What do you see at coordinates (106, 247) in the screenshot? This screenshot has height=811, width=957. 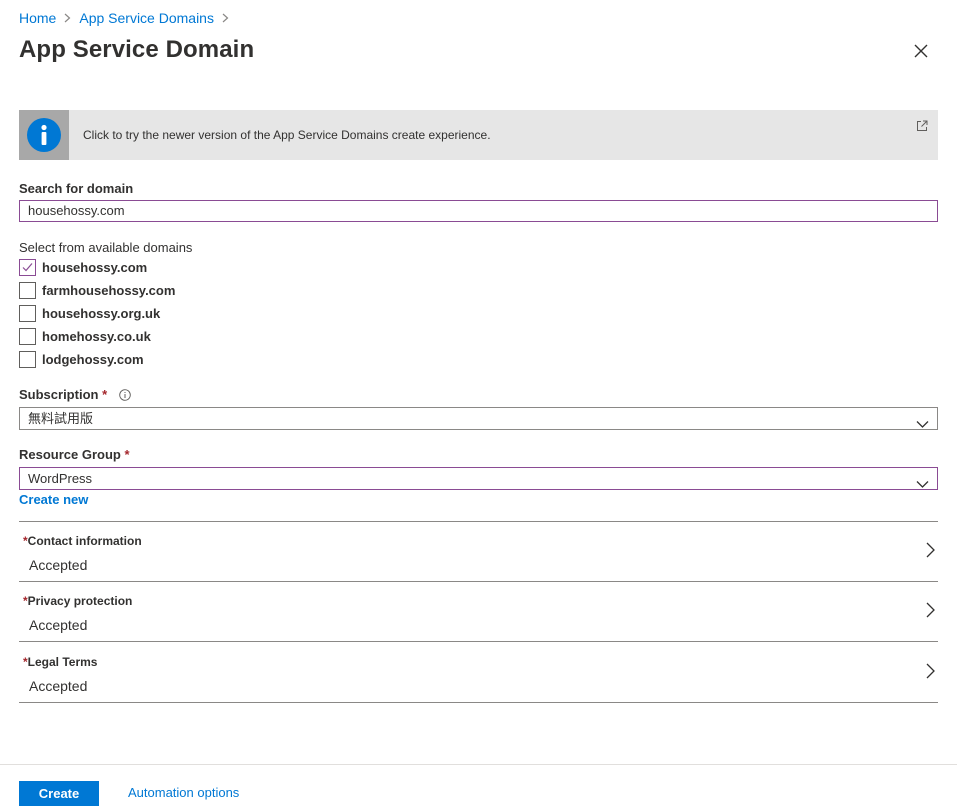 I see `available-domains-label: Select from available domains` at bounding box center [106, 247].